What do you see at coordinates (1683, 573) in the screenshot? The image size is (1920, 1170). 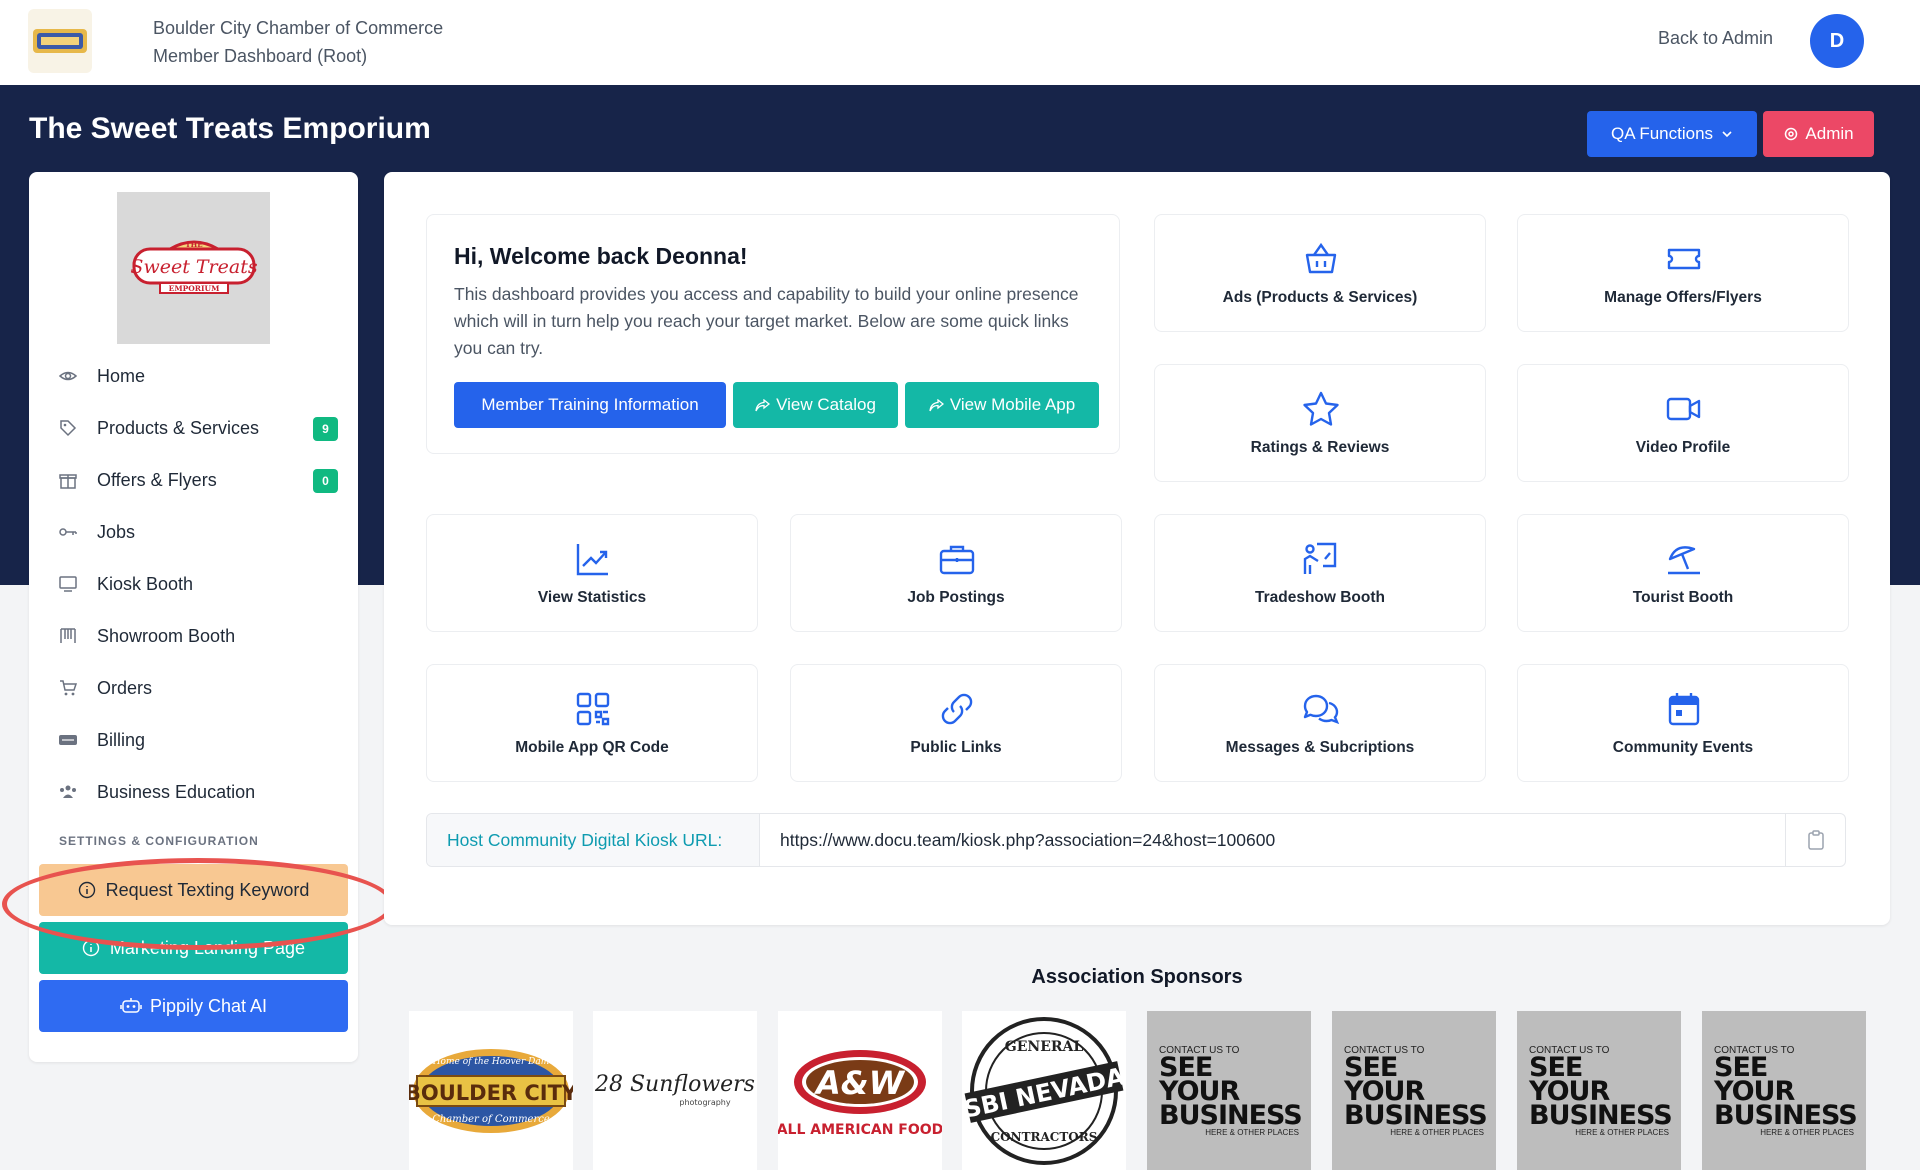 I see `tile-tourist: Tourist Booth` at bounding box center [1683, 573].